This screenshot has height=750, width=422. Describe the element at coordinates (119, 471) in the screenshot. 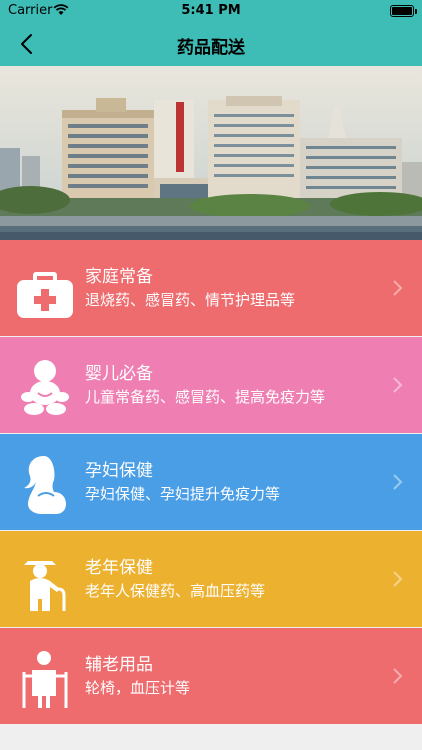

I see `category-title: 孕妇保健` at that location.